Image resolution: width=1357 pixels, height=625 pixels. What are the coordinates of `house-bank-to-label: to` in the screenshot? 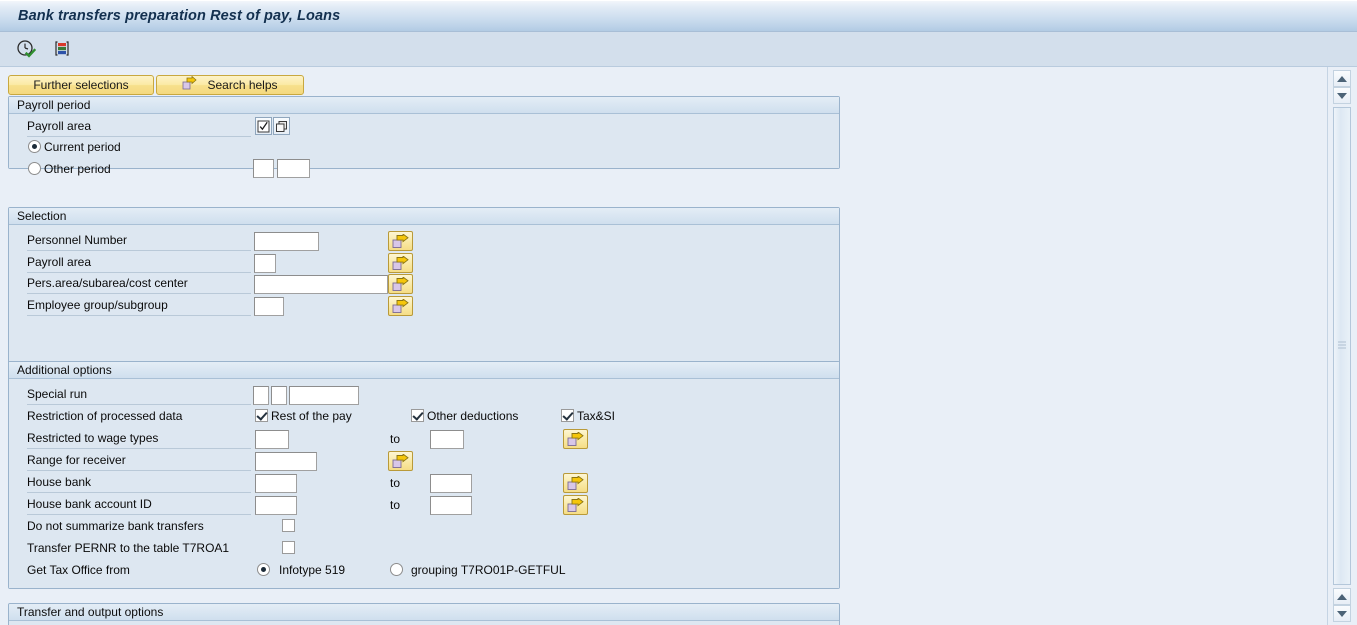 It's located at (395, 483).